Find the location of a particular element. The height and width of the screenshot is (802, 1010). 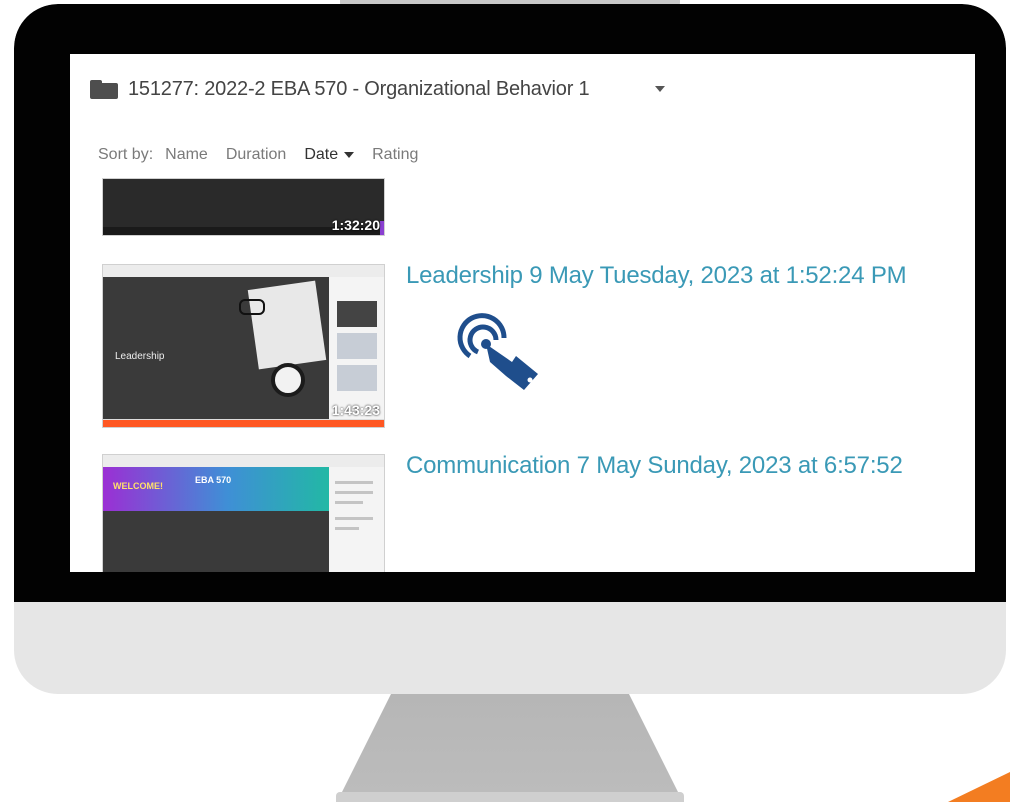

thumbnail-slide: Leadership is located at coordinates (216, 348).